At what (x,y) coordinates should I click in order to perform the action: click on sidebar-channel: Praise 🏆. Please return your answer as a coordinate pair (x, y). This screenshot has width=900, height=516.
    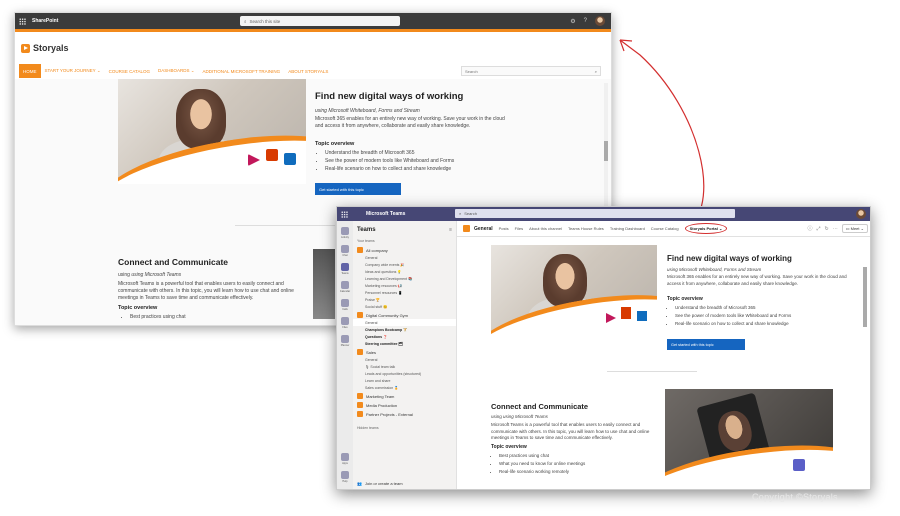
    Looking at the image, I should click on (404, 299).